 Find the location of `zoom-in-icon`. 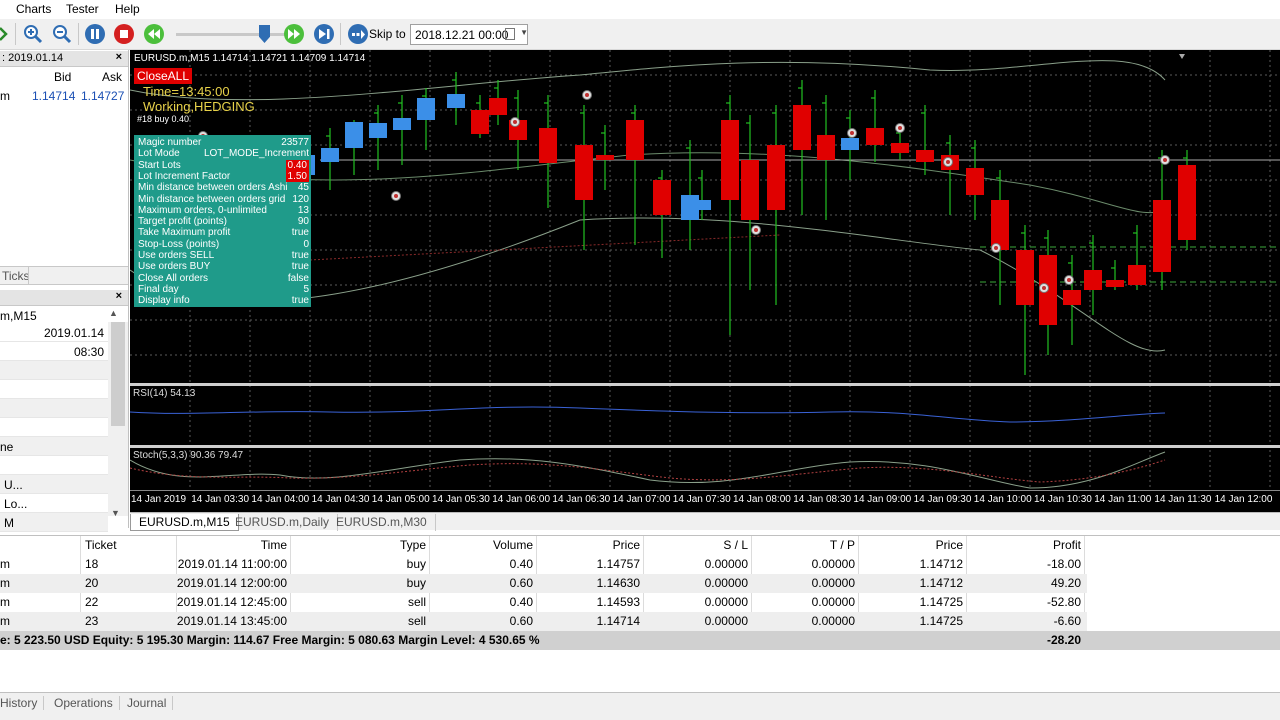

zoom-in-icon is located at coordinates (33, 34).